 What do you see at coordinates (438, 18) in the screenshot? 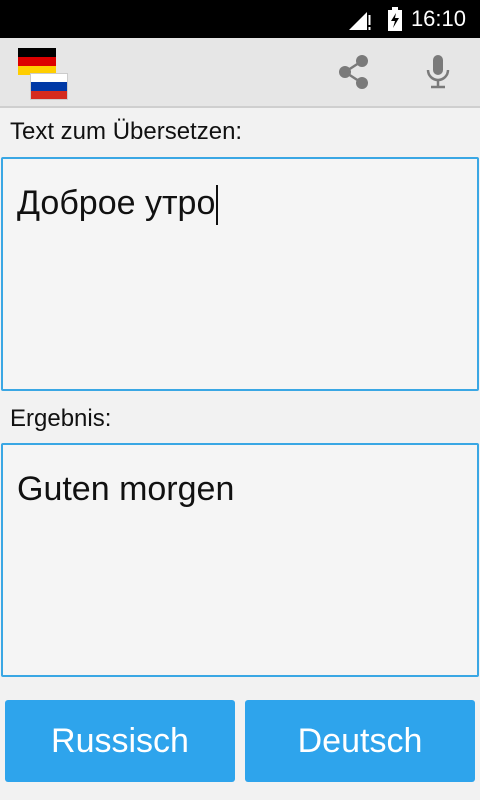
I see `clock: 16:10` at bounding box center [438, 18].